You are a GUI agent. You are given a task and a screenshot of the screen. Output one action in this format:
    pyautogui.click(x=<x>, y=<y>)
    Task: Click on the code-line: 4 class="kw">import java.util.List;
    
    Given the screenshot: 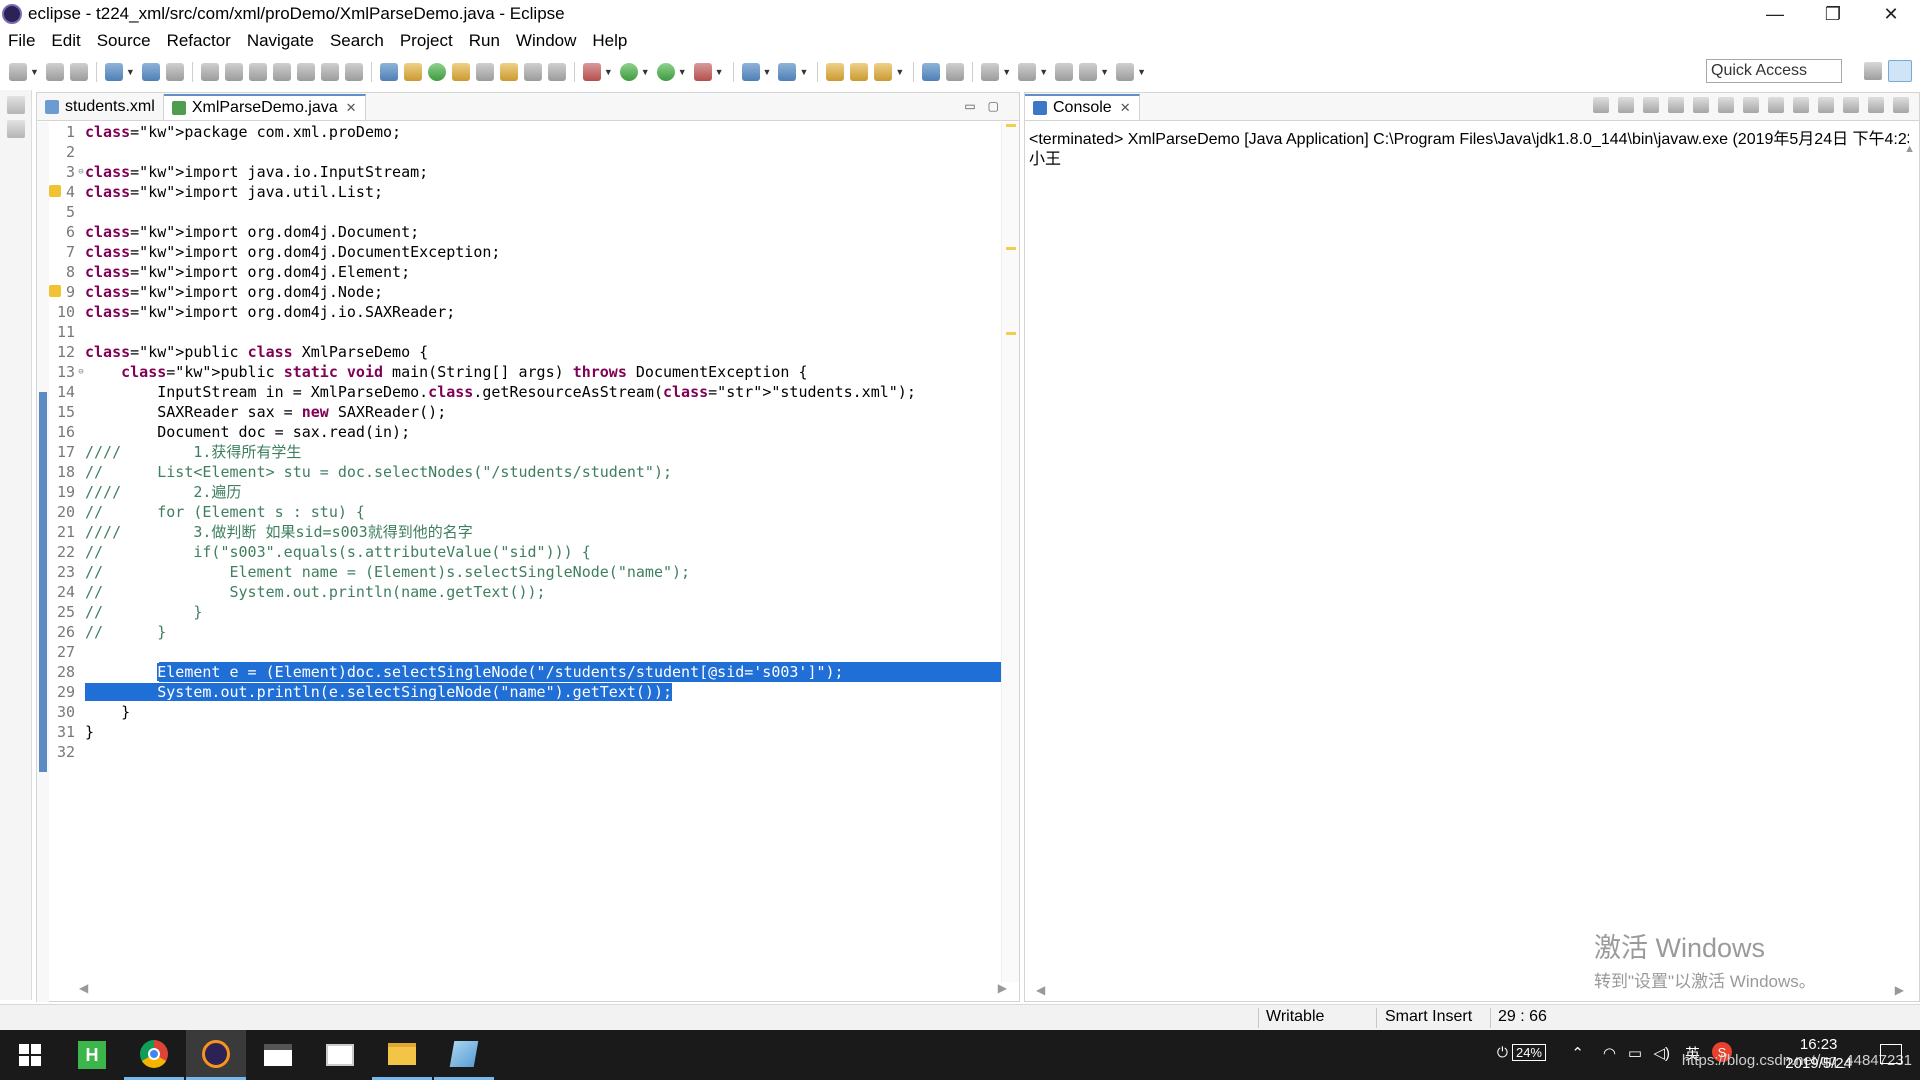 What is the action you would take?
    pyautogui.click(x=529, y=192)
    